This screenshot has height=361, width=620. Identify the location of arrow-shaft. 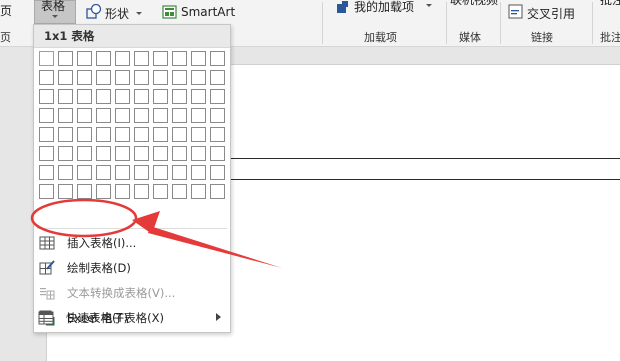
(215, 247).